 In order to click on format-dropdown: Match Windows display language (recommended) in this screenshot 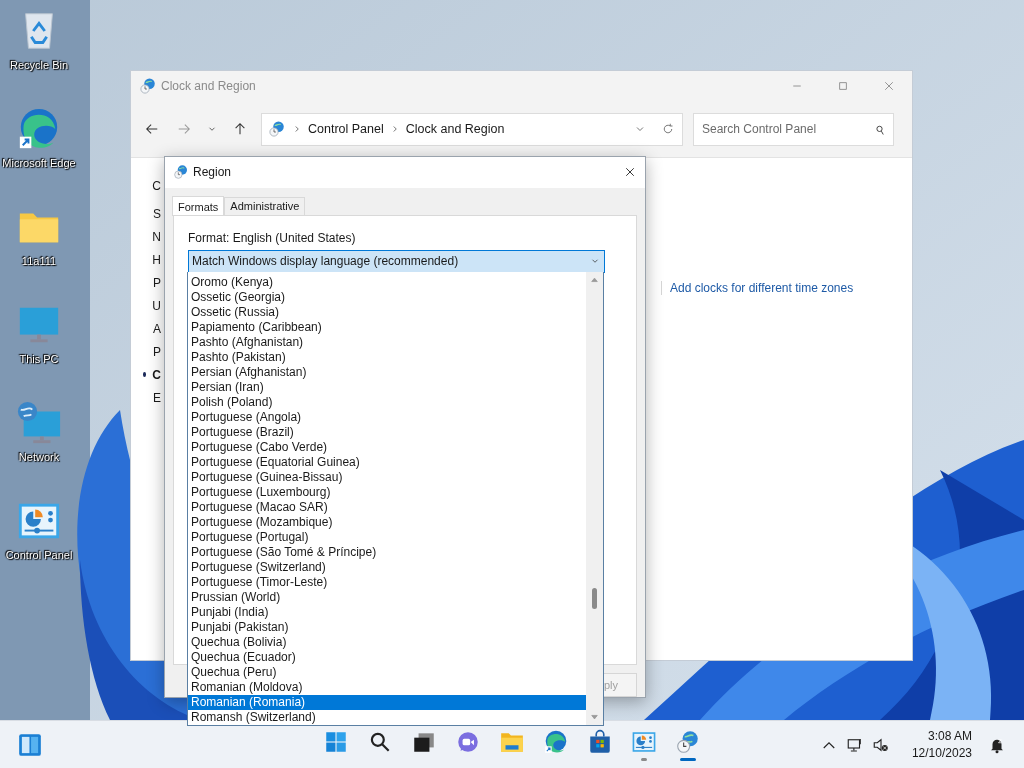, I will do `click(396, 261)`.